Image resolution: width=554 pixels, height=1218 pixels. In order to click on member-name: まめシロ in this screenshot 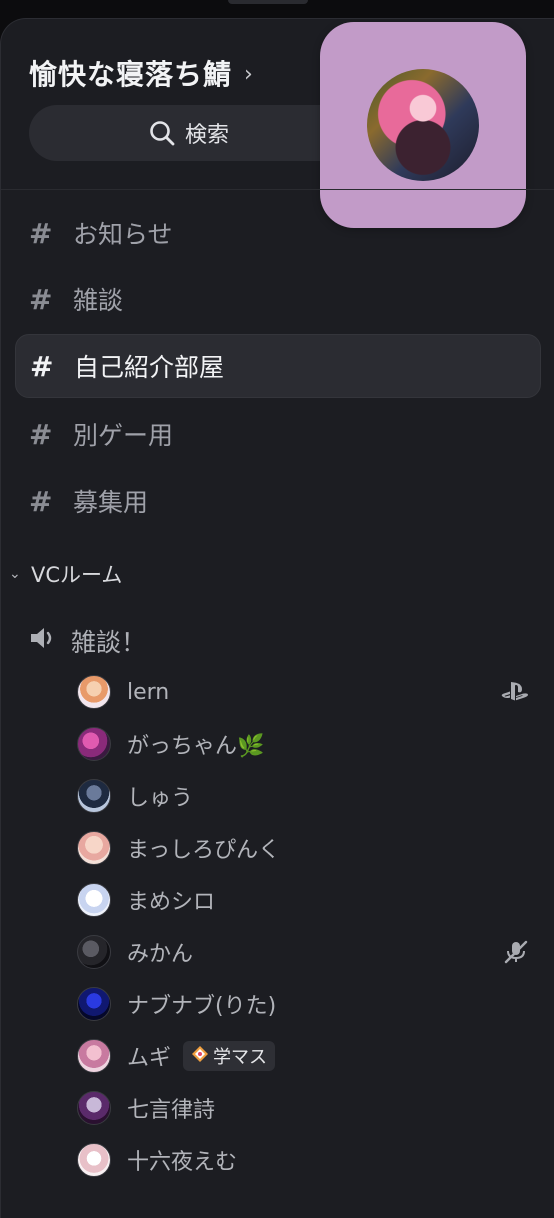, I will do `click(171, 902)`.